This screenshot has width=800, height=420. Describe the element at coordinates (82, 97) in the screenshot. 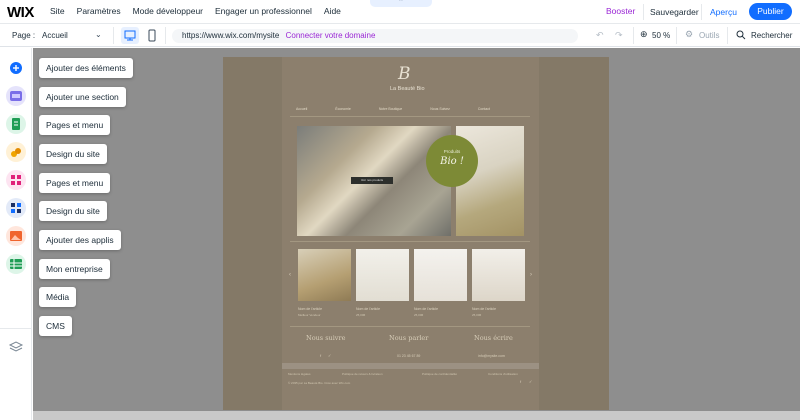

I see `panel-add-section: Ajouter une section` at that location.